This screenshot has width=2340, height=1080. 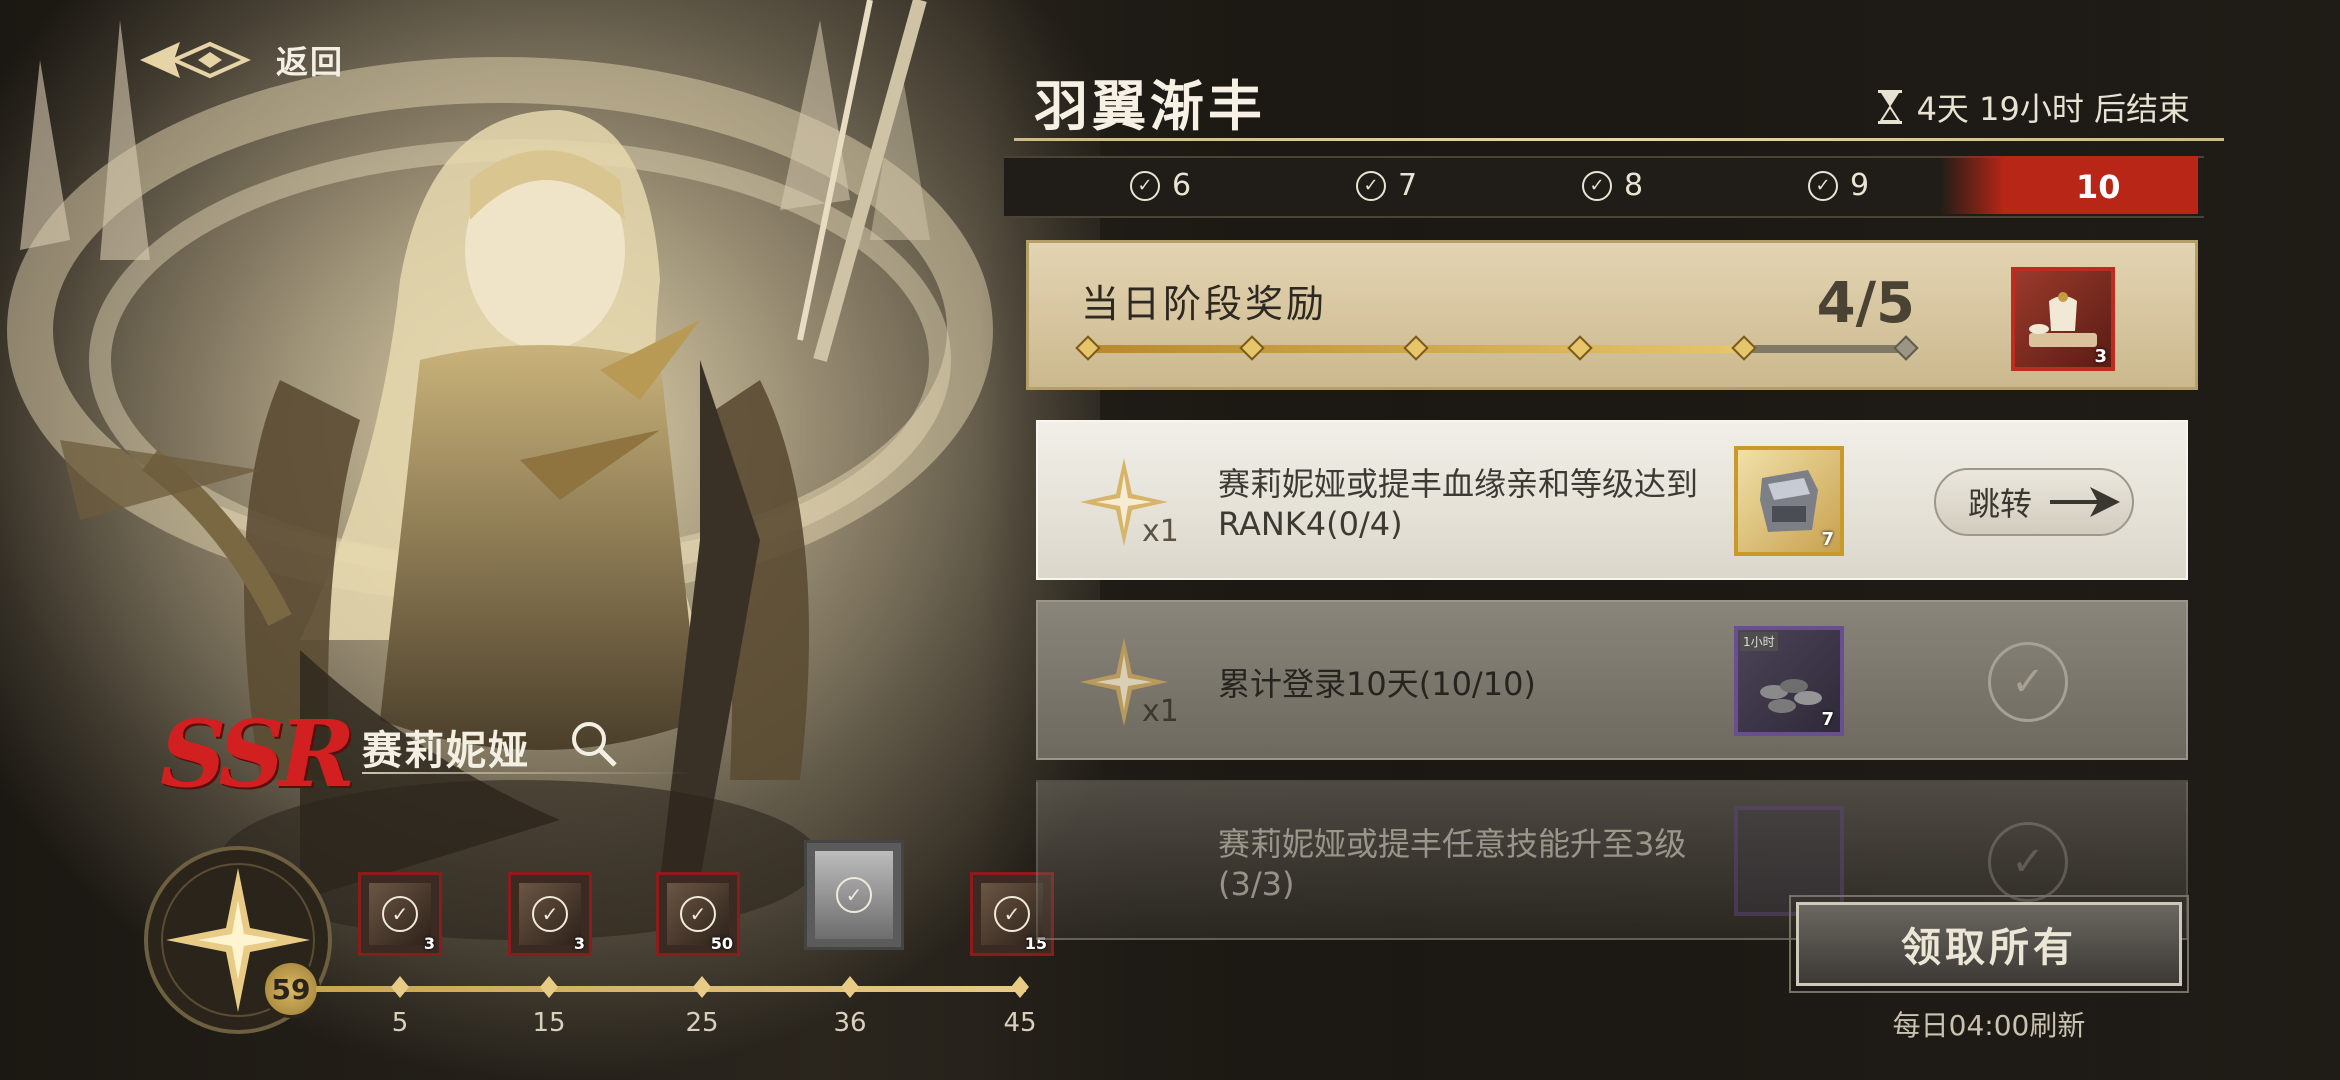 What do you see at coordinates (195, 60) in the screenshot?
I see `back-arrow-icon` at bounding box center [195, 60].